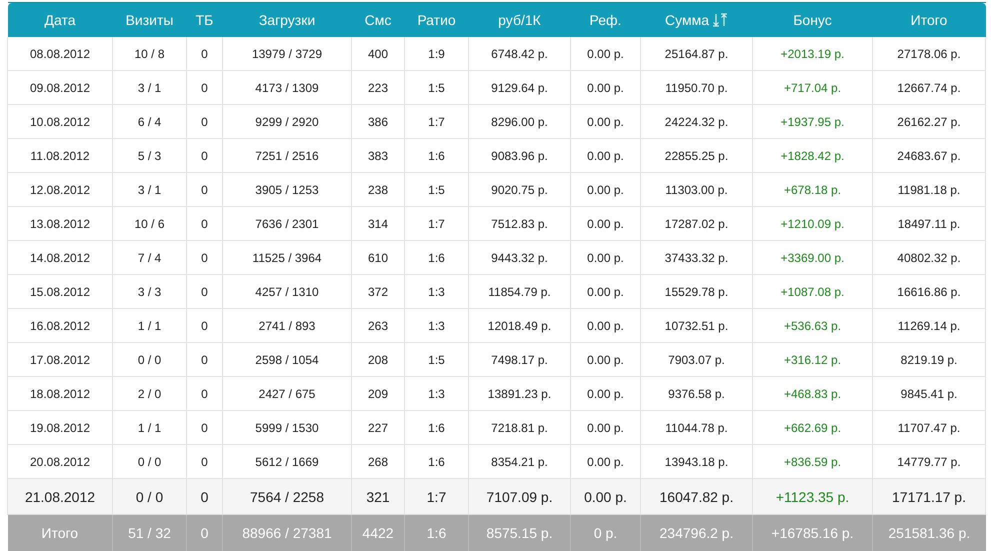 Image resolution: width=991 pixels, height=551 pixels. Describe the element at coordinates (929, 496) in the screenshot. I see `table-cell: 17171.17 р.` at that location.